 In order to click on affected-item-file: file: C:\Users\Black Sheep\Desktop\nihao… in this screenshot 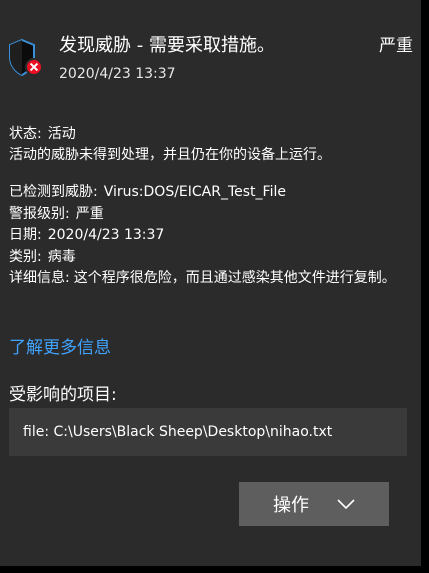, I will do `click(208, 432)`.